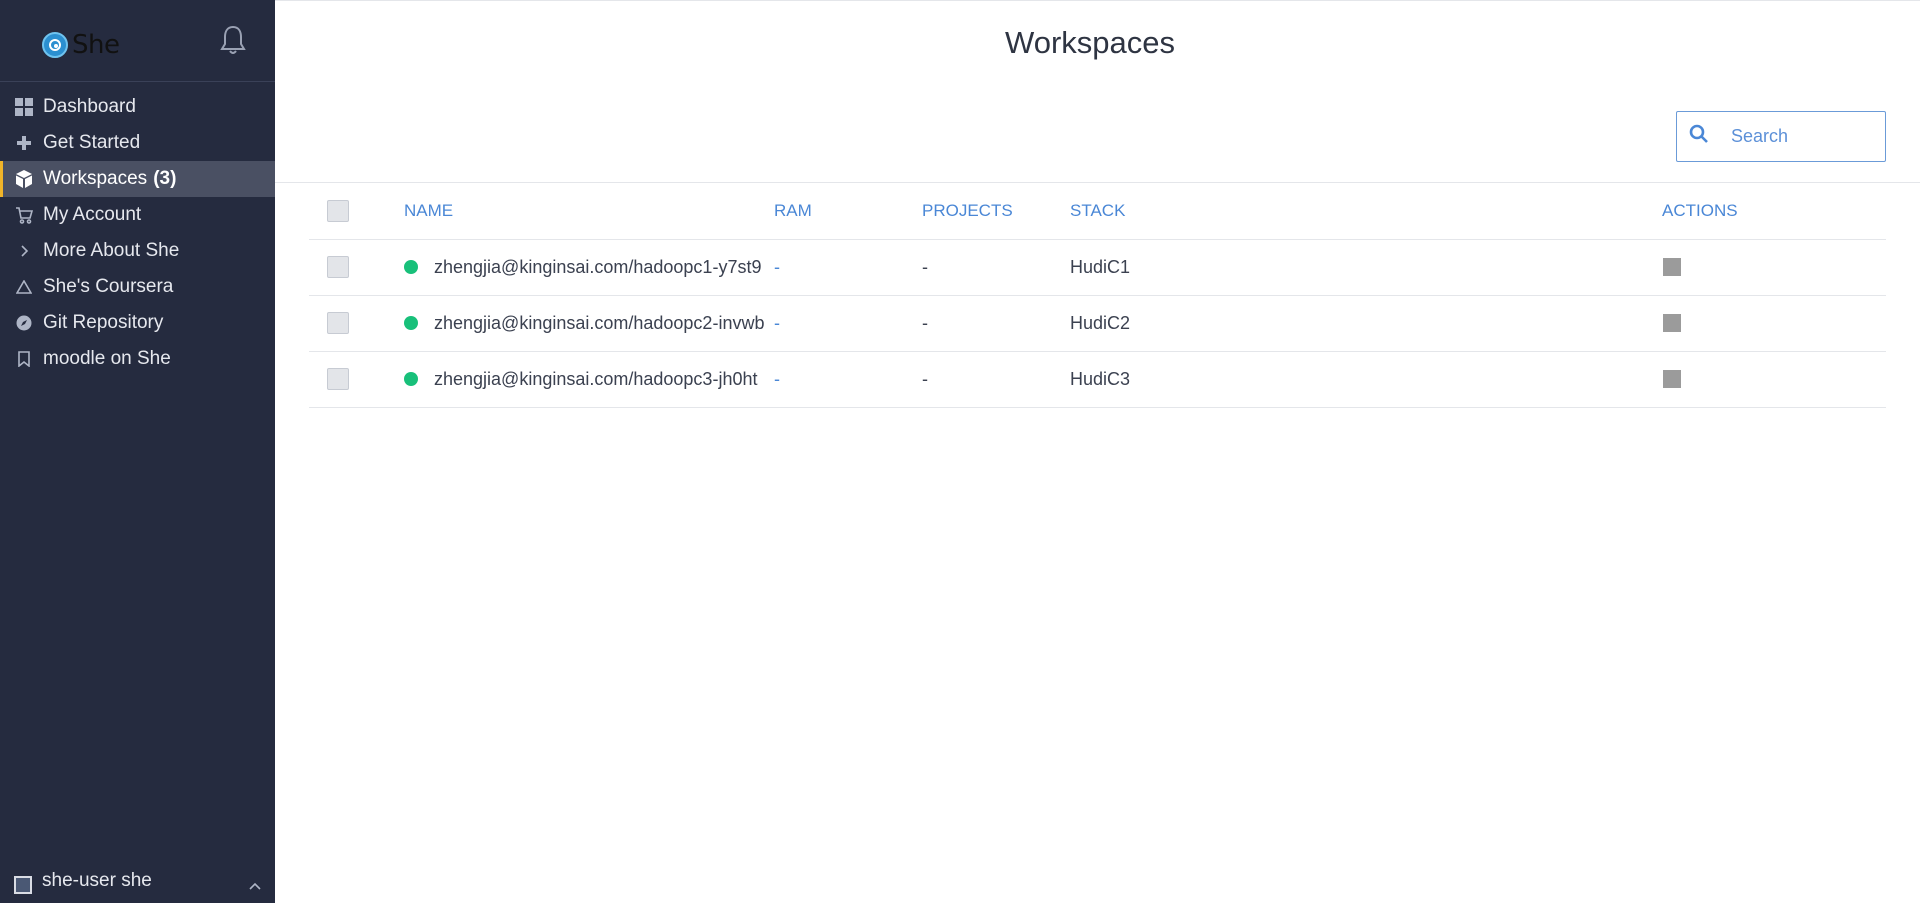  I want to click on sidebar-item-label: Dashboard, so click(89, 106).